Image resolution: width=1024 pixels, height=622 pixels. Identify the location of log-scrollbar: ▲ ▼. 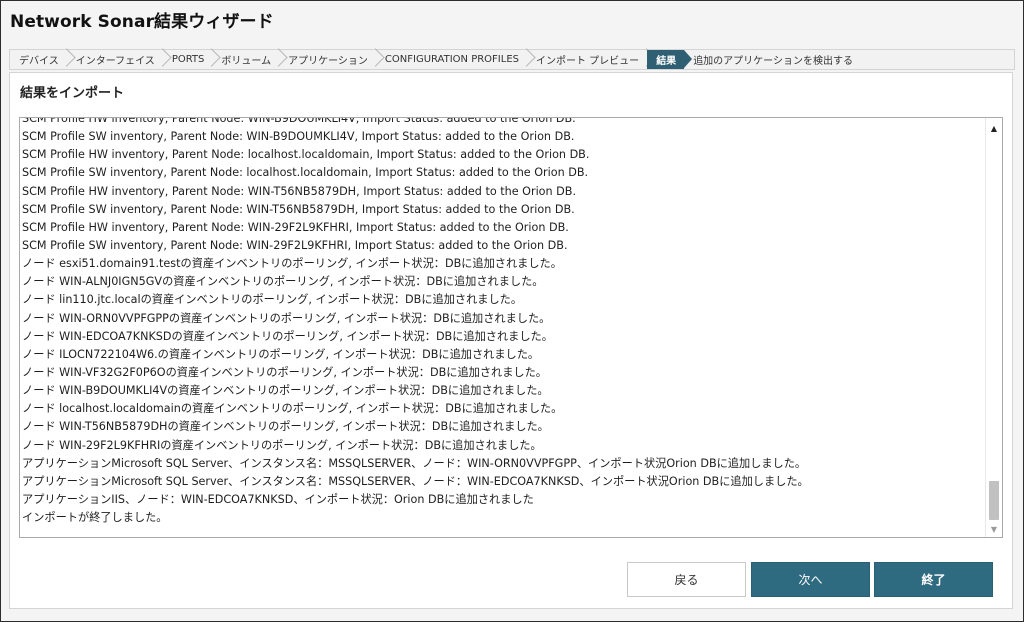
(993, 327).